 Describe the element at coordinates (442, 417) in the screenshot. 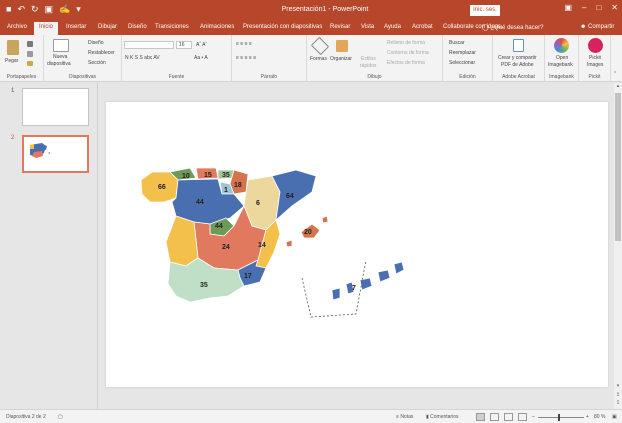

I see `comments-button: ▮ Comentarios` at that location.